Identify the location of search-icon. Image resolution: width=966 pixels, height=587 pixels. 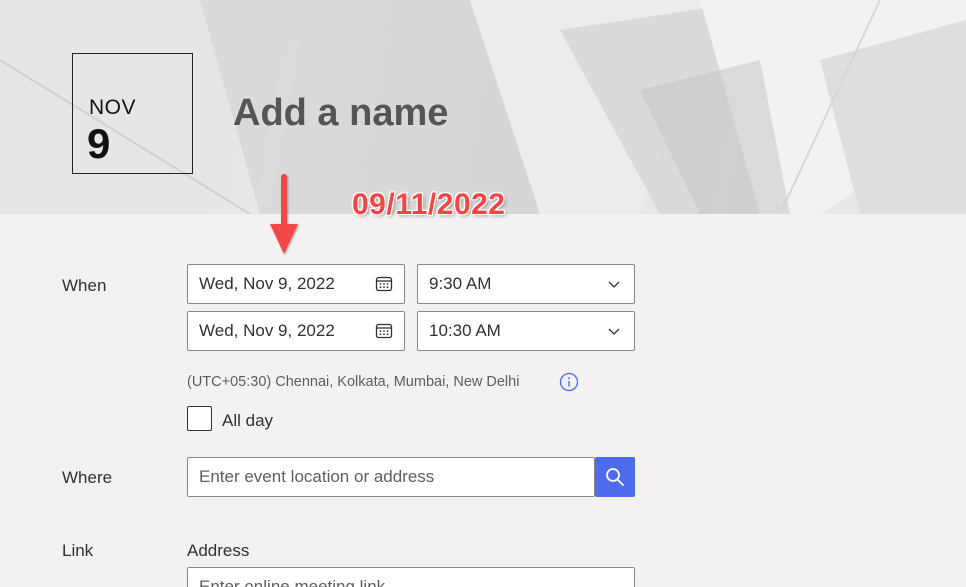
(615, 477).